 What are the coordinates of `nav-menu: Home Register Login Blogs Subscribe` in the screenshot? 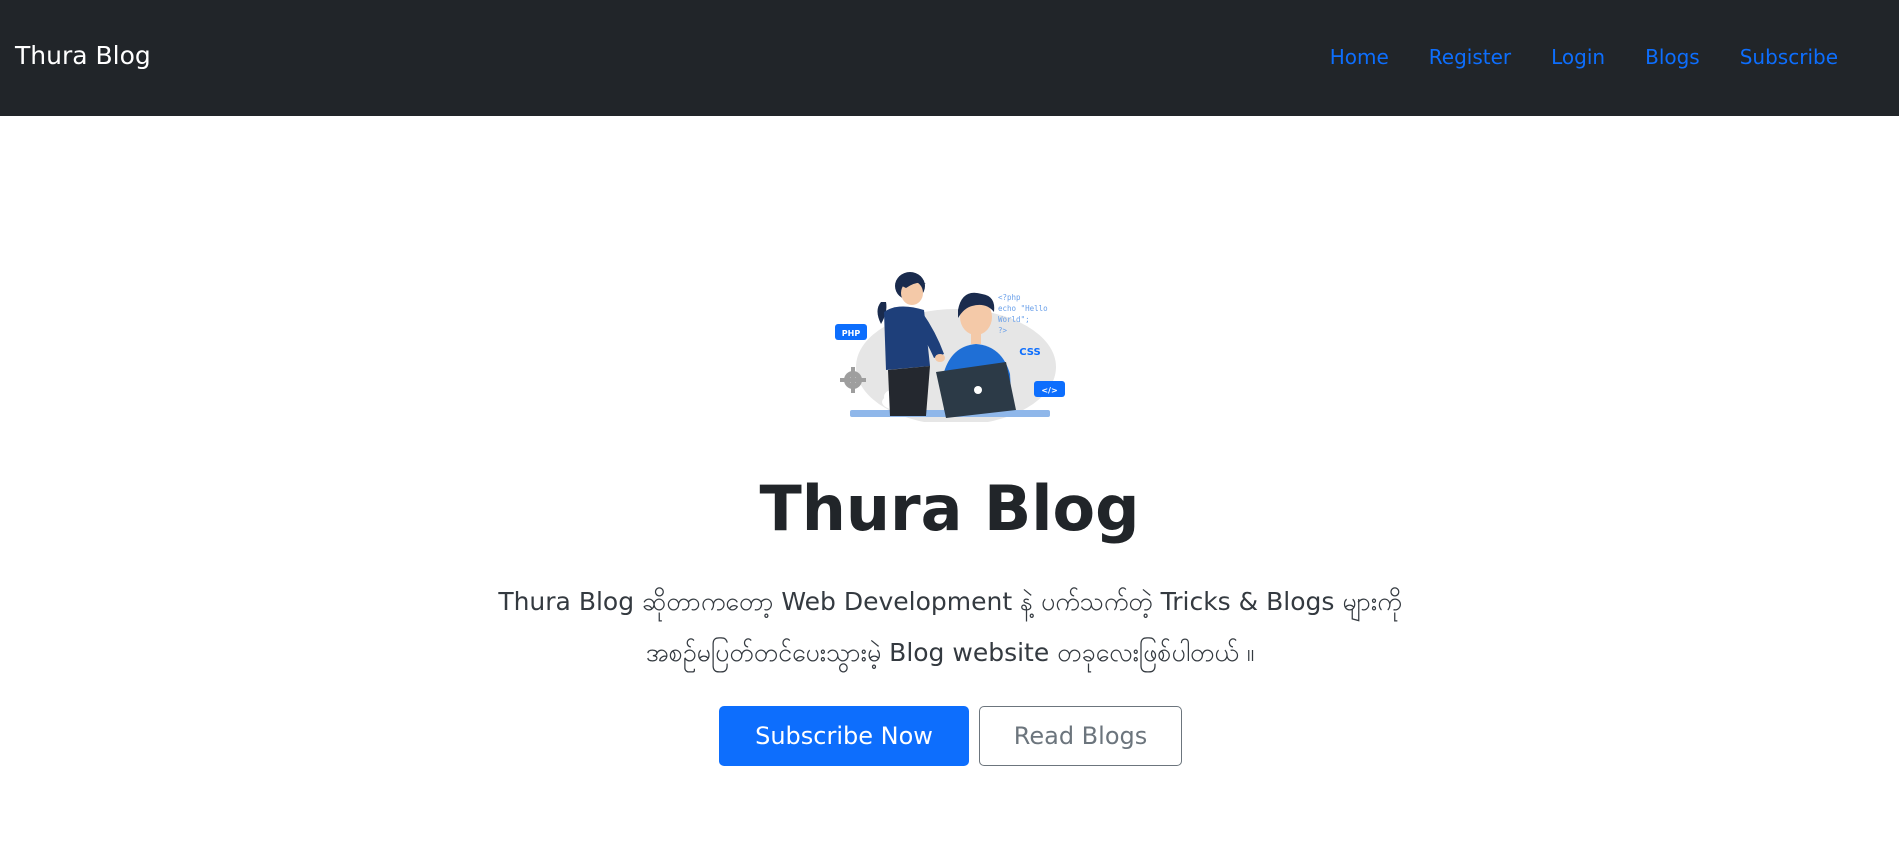 It's located at (1584, 57).